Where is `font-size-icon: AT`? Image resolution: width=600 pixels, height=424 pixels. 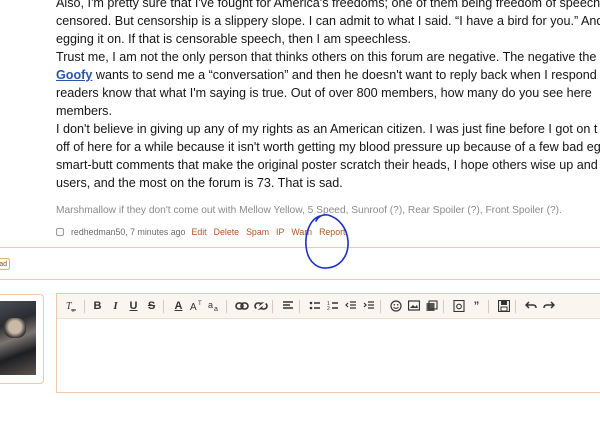
font-size-icon: AT is located at coordinates (196, 305).